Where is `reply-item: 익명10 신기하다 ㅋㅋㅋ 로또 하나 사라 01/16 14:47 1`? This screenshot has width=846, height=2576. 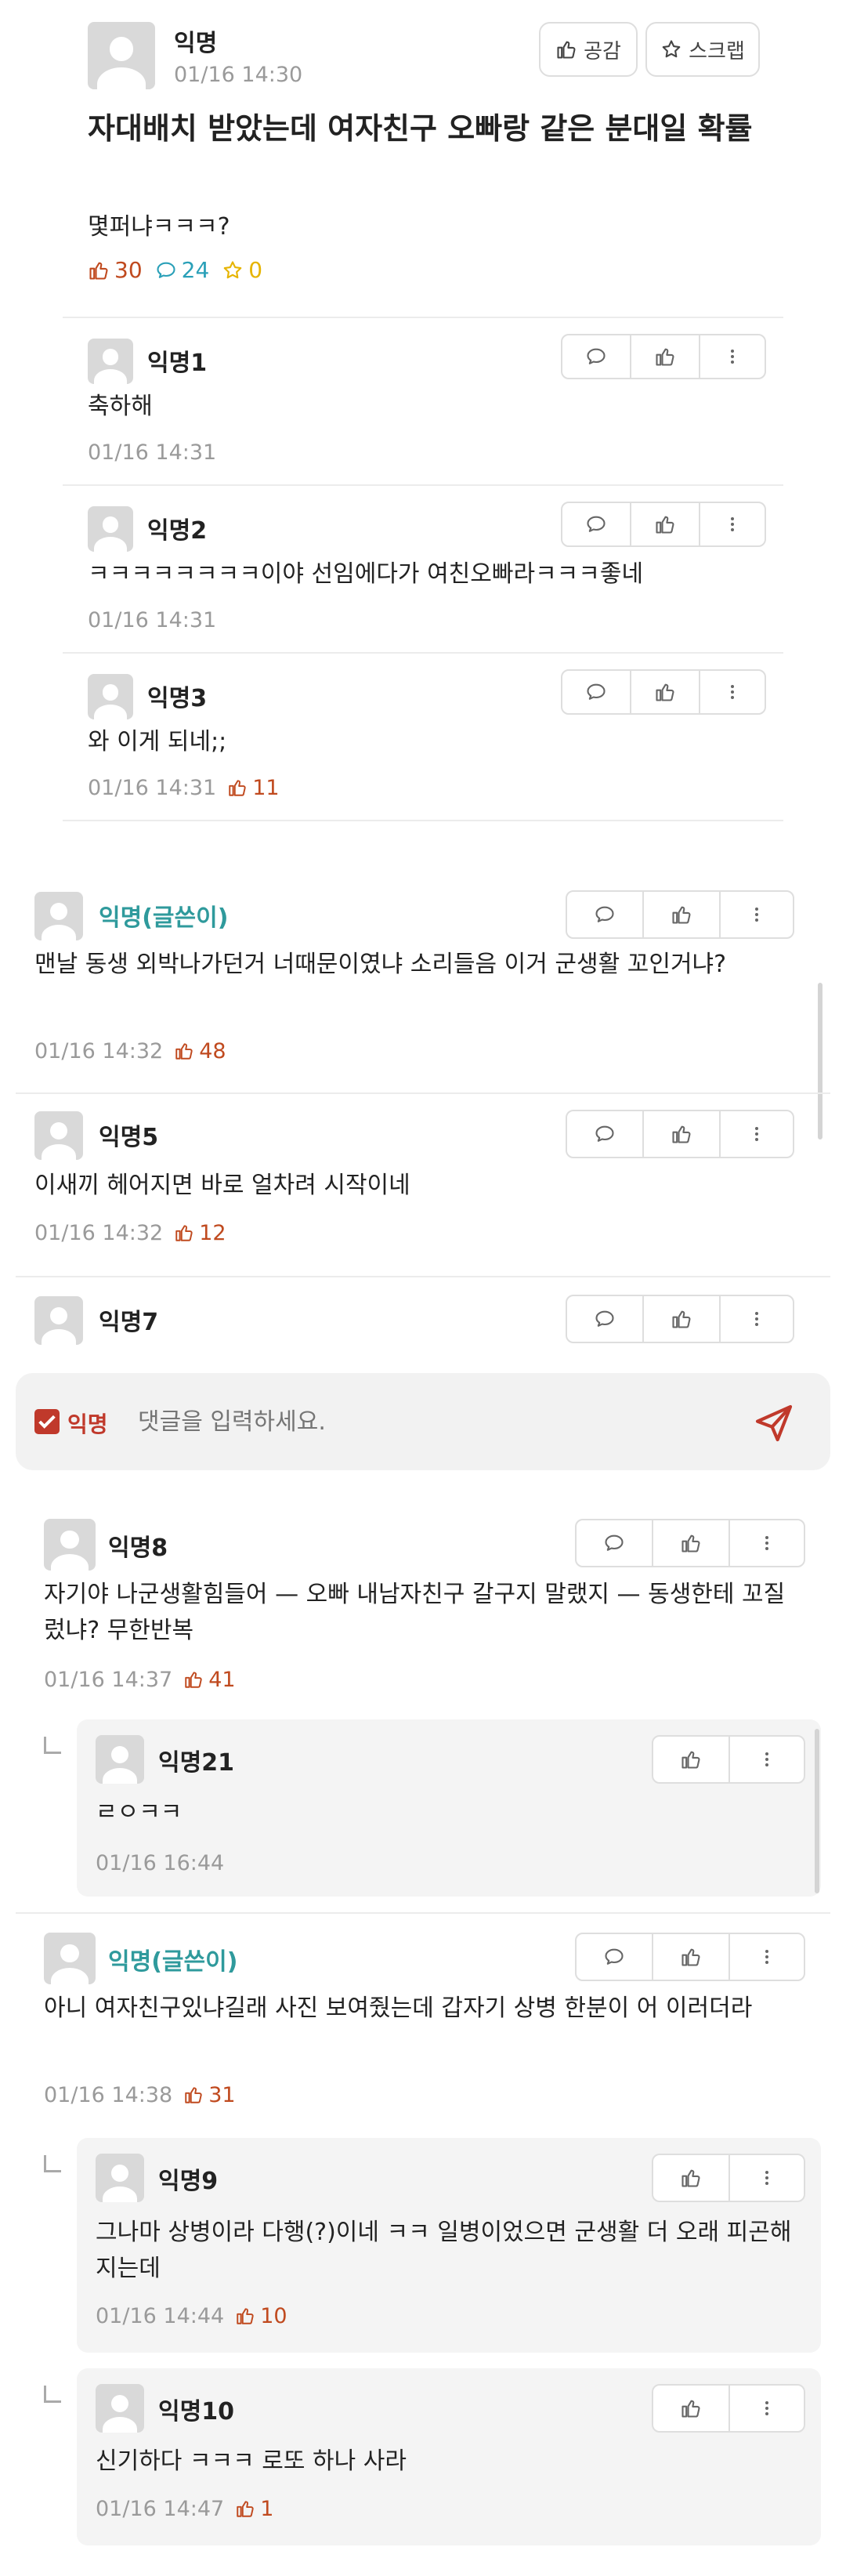
reply-item: 익명10 신기하다 ㅋㅋㅋ 로또 하나 사라 01/16 14:47 1 is located at coordinates (449, 2456).